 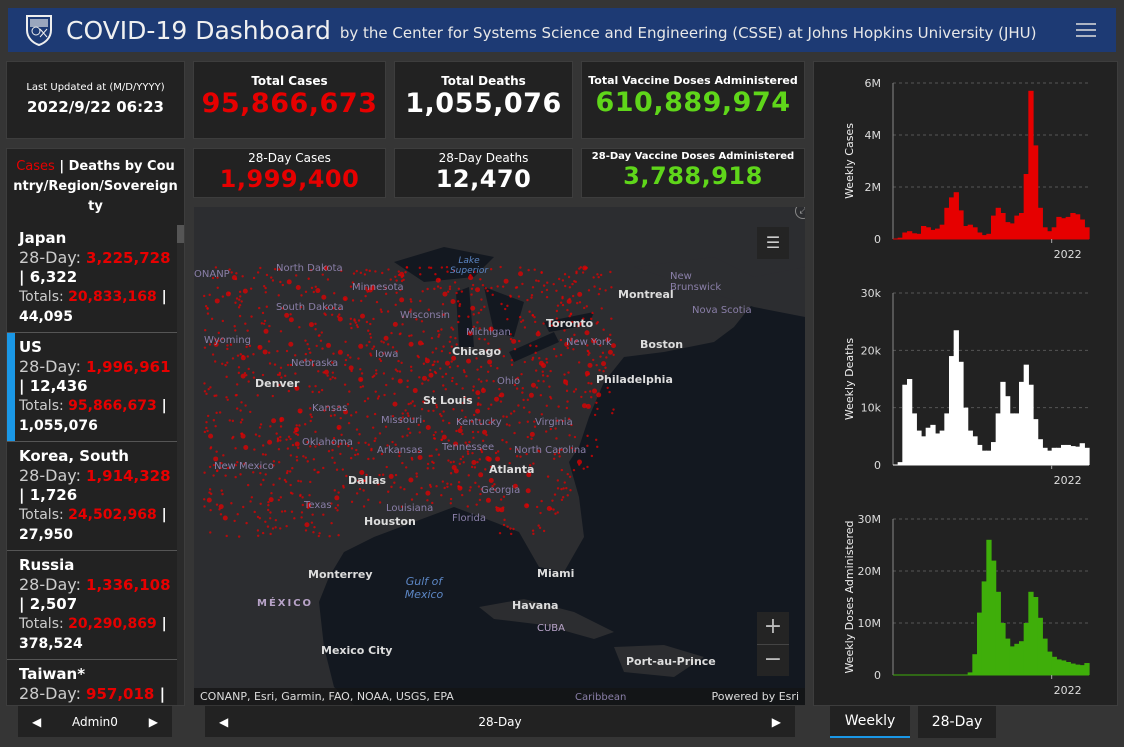 What do you see at coordinates (773, 660) in the screenshot?
I see `zoom-out-button: −` at bounding box center [773, 660].